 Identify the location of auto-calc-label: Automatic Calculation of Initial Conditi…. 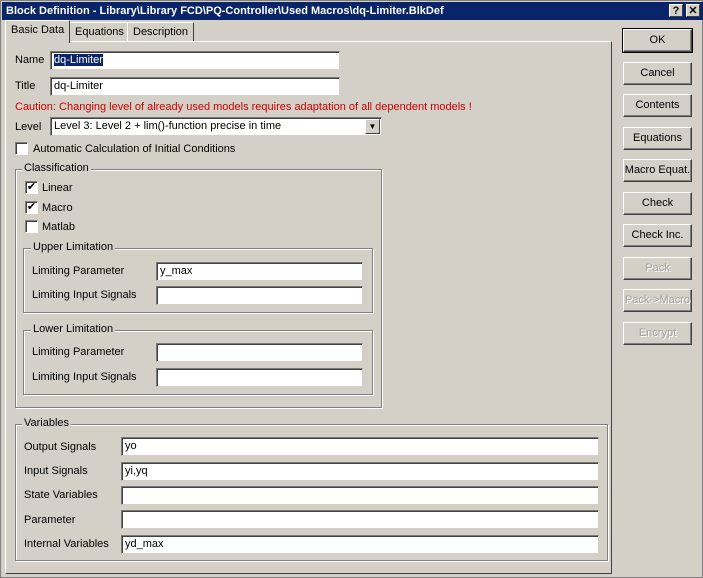
(134, 149).